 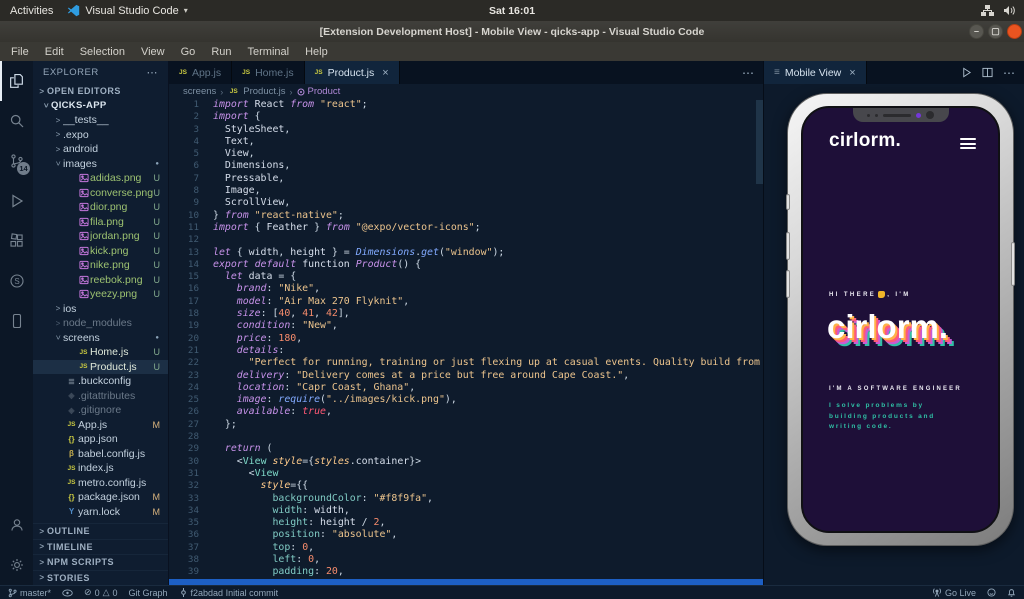 What do you see at coordinates (16, 565) in the screenshot?
I see `settings-icon` at bounding box center [16, 565].